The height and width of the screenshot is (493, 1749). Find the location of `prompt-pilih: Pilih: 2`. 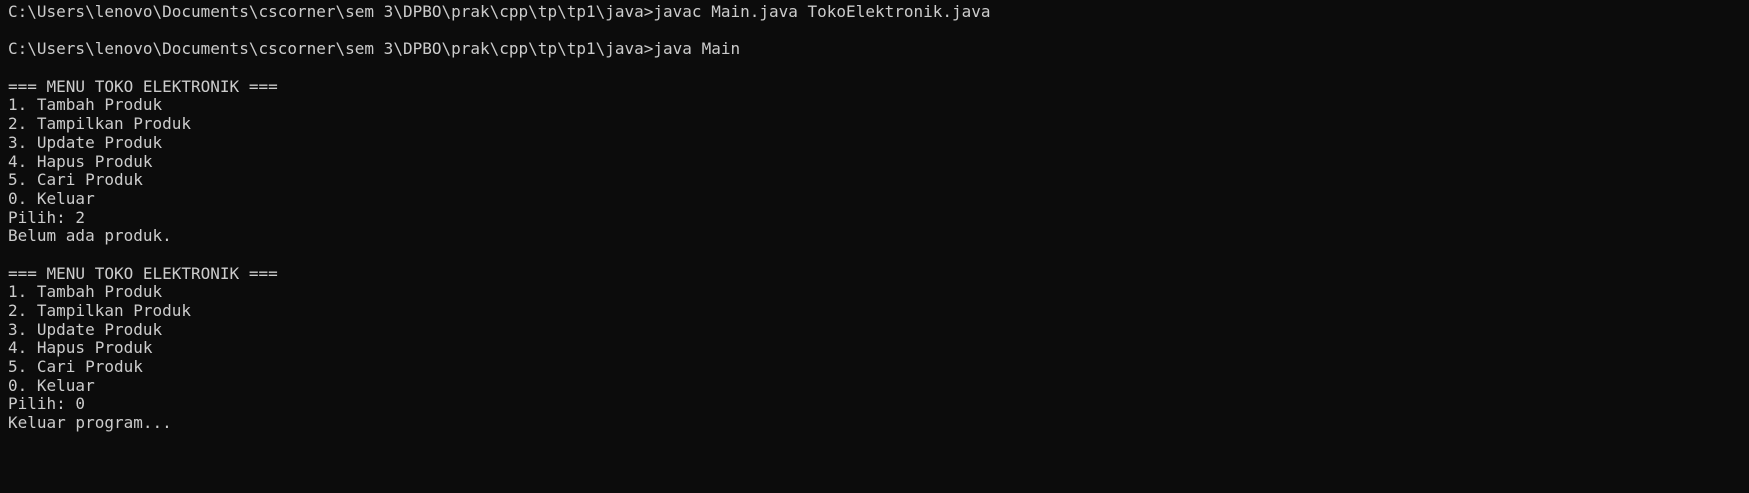

prompt-pilih: Pilih: 2 is located at coordinates (47, 217).